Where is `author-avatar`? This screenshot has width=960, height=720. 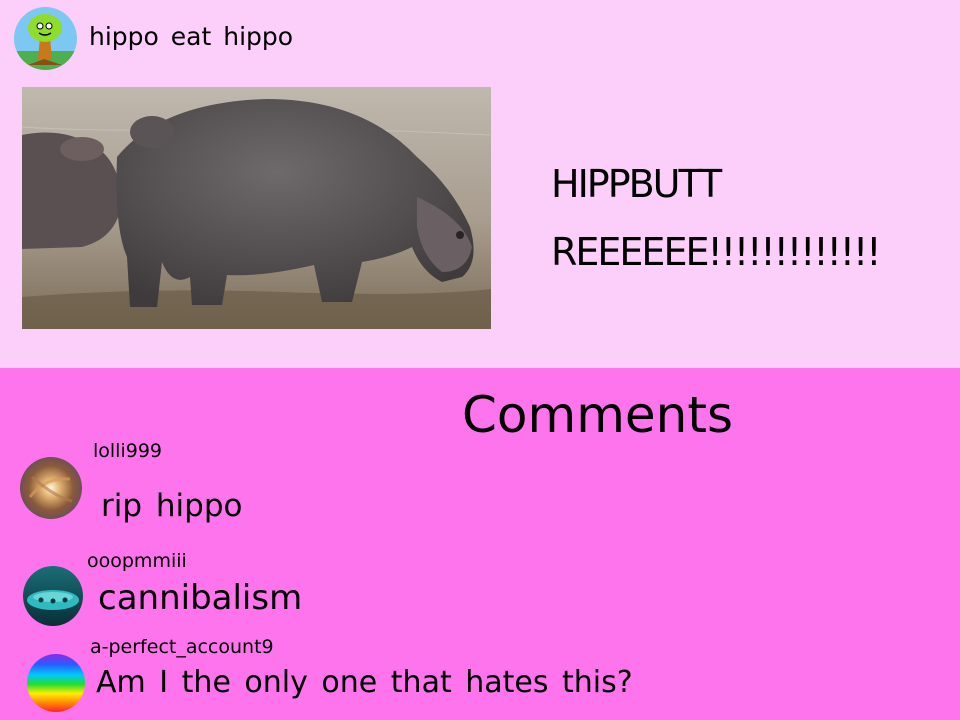
author-avatar is located at coordinates (45, 38).